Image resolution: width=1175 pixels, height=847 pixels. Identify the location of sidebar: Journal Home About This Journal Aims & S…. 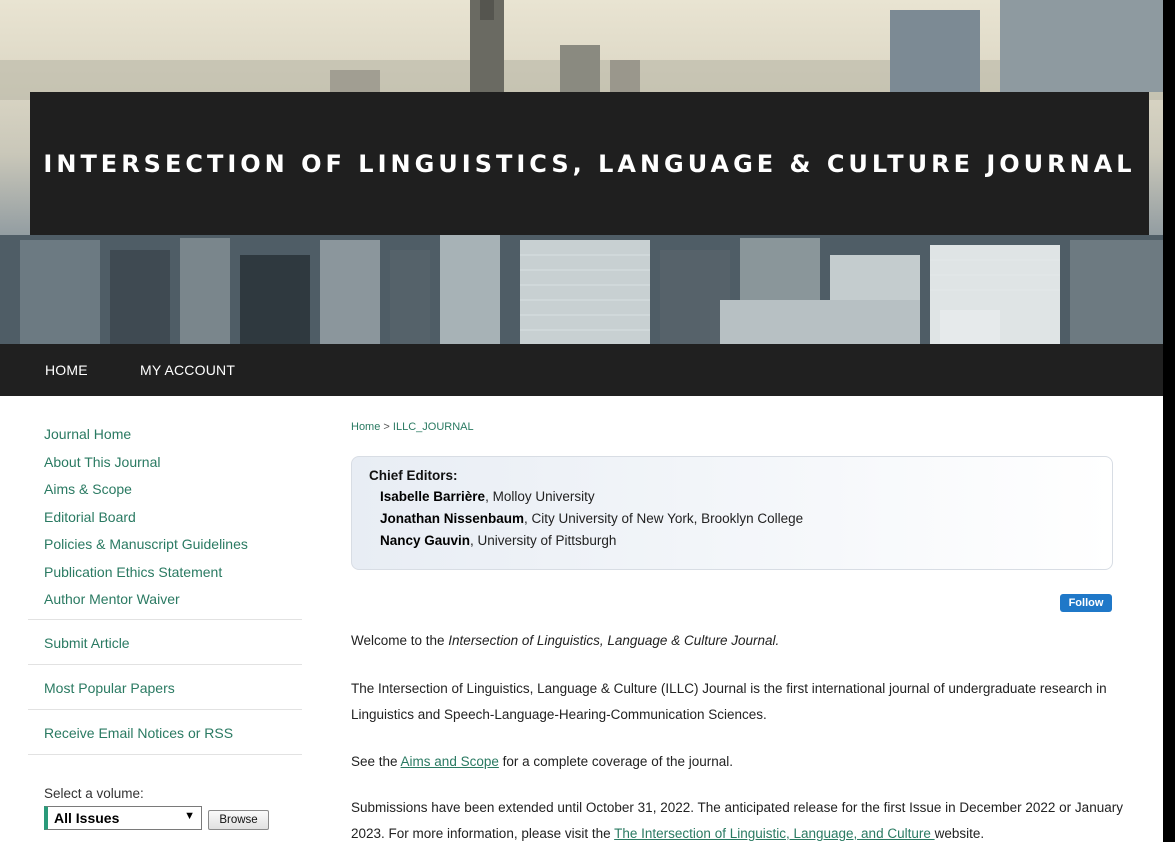
(165, 627).